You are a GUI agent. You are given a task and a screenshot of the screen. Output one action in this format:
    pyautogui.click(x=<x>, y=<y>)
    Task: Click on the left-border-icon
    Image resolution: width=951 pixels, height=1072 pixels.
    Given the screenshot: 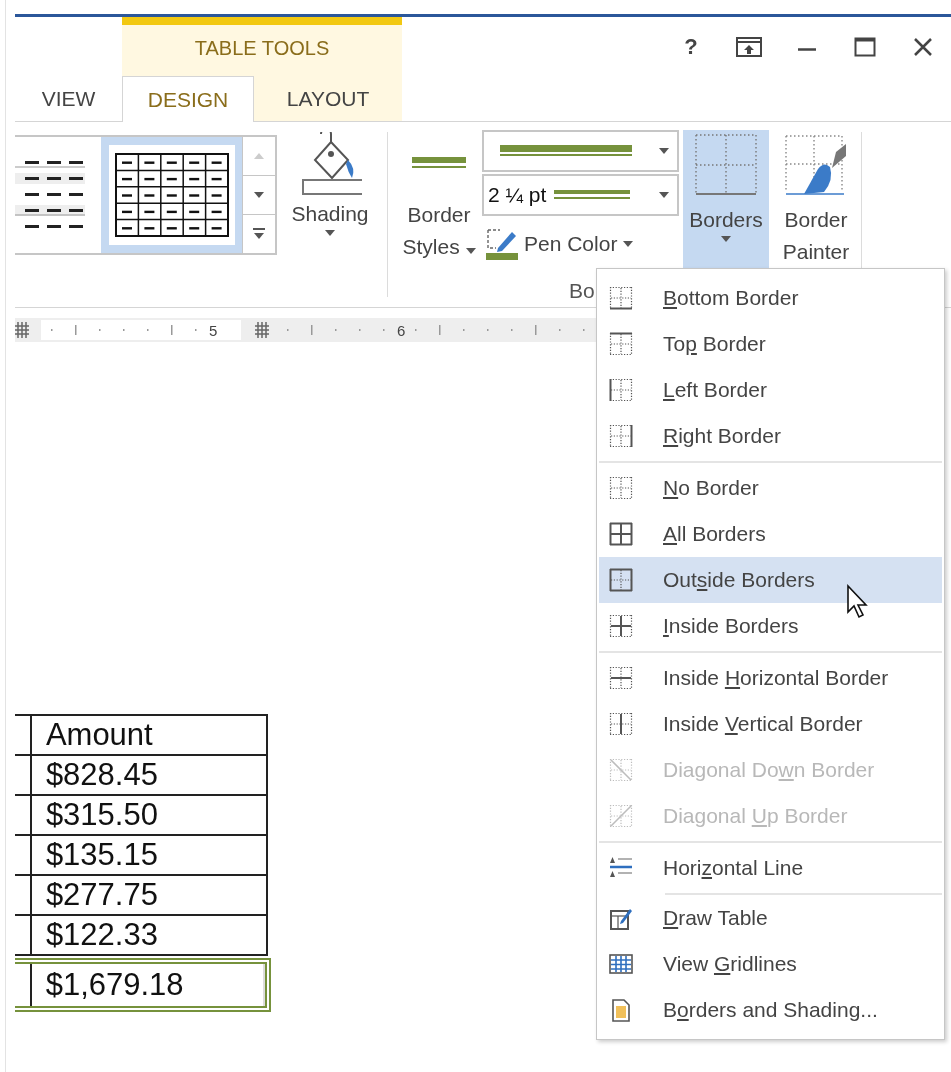 What is the action you would take?
    pyautogui.click(x=621, y=390)
    